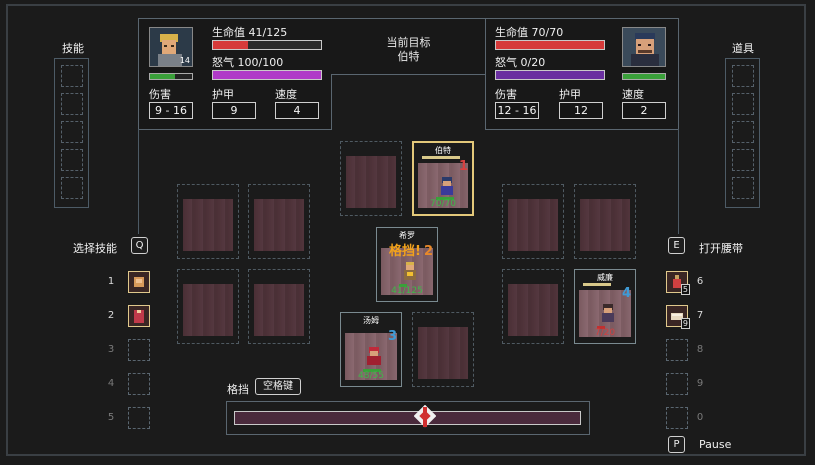 This screenshot has width=815, height=465. What do you see at coordinates (425, 416) in the screenshot?
I see `block-shield-marker` at bounding box center [425, 416].